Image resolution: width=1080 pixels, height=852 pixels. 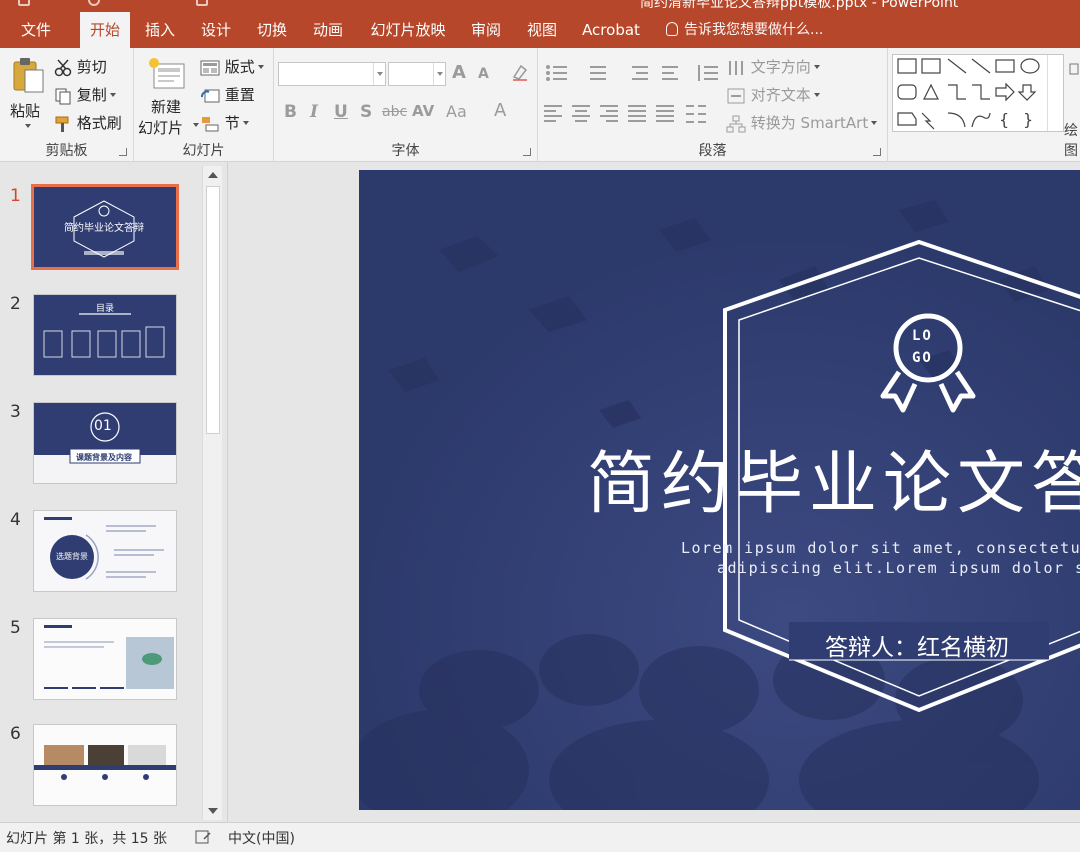 I want to click on drawing-group-label: 绘图, so click(x=1071, y=141).